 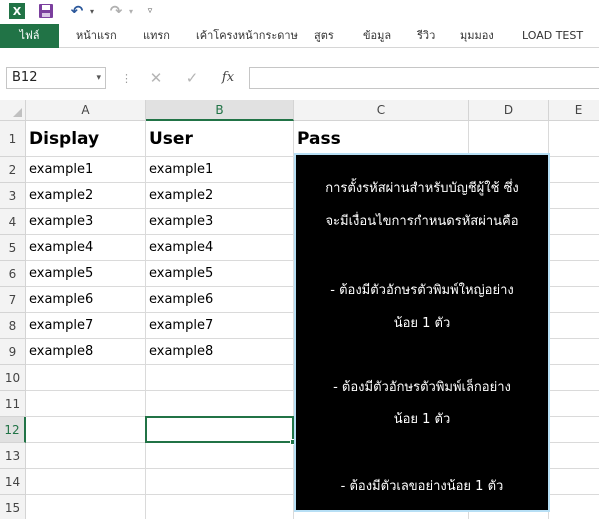 I want to click on active-cell-border, so click(x=220, y=430).